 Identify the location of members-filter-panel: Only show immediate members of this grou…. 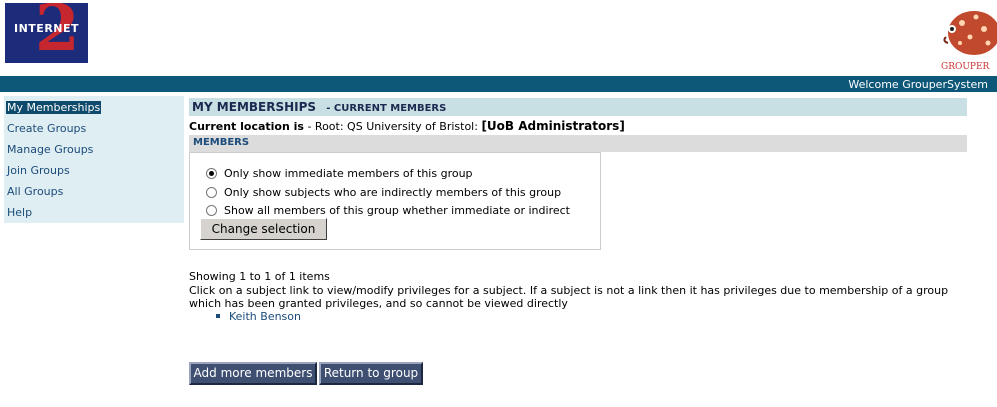
(395, 201).